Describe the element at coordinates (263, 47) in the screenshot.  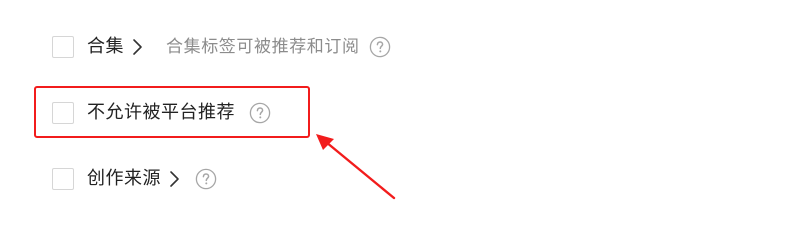
I see `collection-description: 合集标签可被推荐和订阅` at that location.